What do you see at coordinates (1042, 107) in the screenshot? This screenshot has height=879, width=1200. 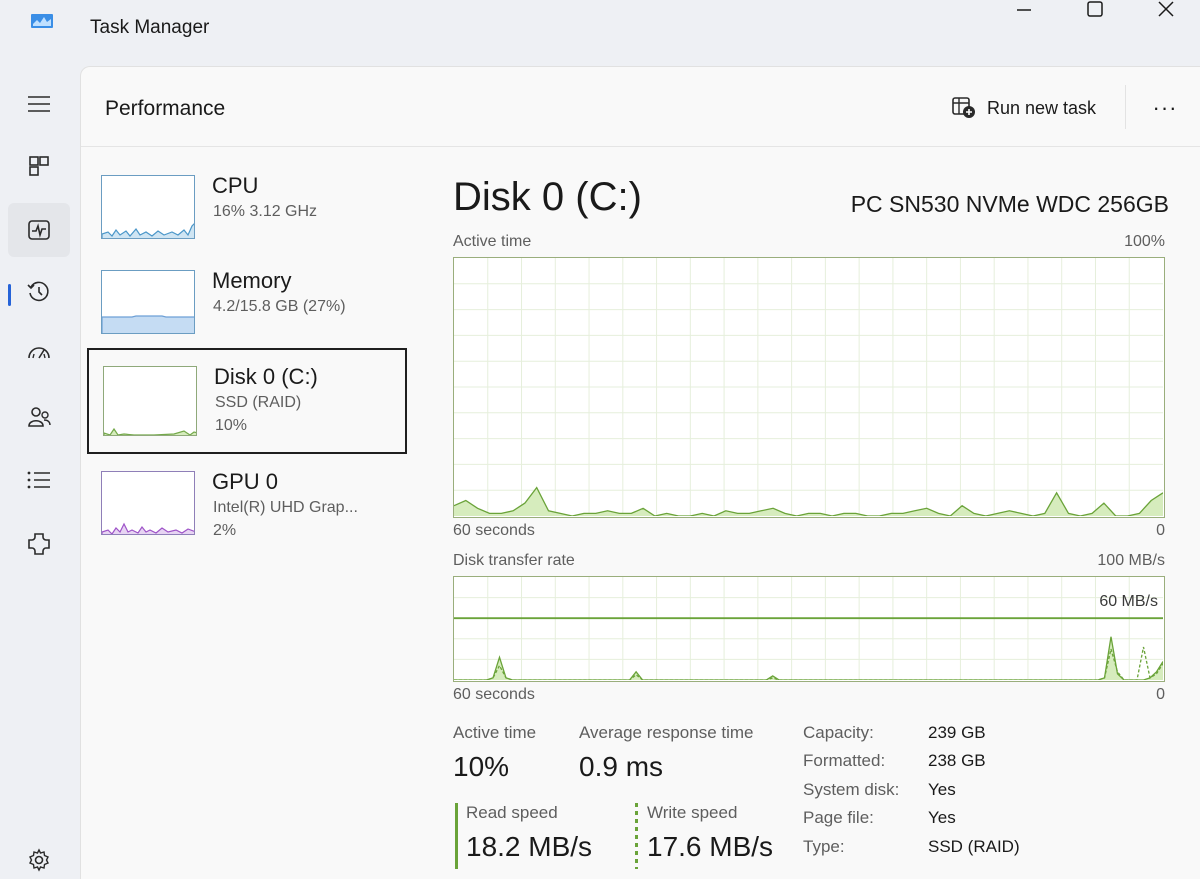 I see `run-new-task-label: Run new task` at bounding box center [1042, 107].